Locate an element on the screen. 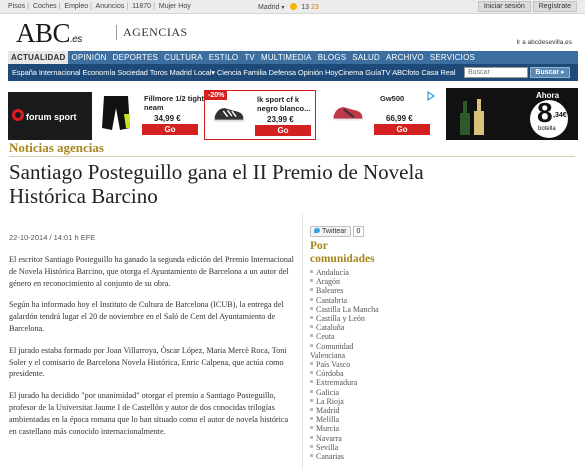  article-dateline: 22-10-2014 / 14:01 h EFE is located at coordinates (52, 237).